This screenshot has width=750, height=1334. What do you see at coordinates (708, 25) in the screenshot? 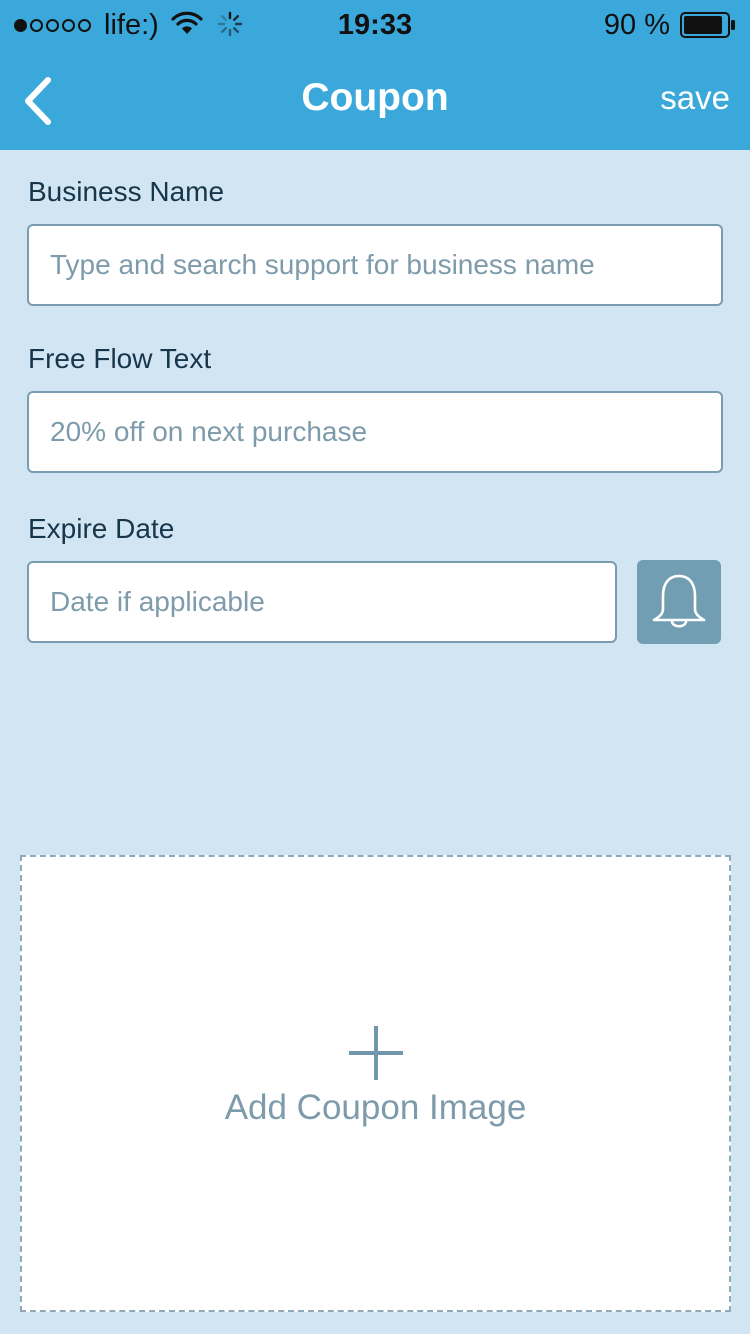
I see `battery-icon` at bounding box center [708, 25].